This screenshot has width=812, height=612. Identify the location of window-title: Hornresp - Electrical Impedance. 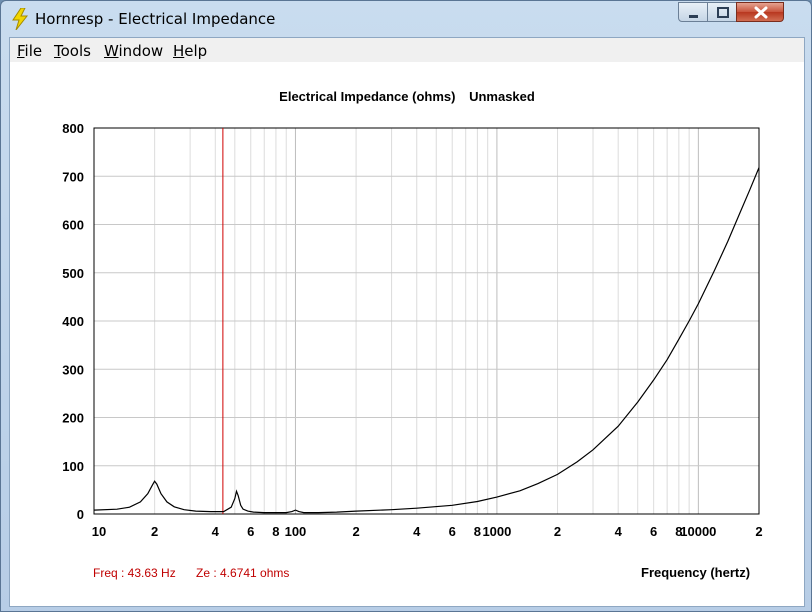
(155, 19).